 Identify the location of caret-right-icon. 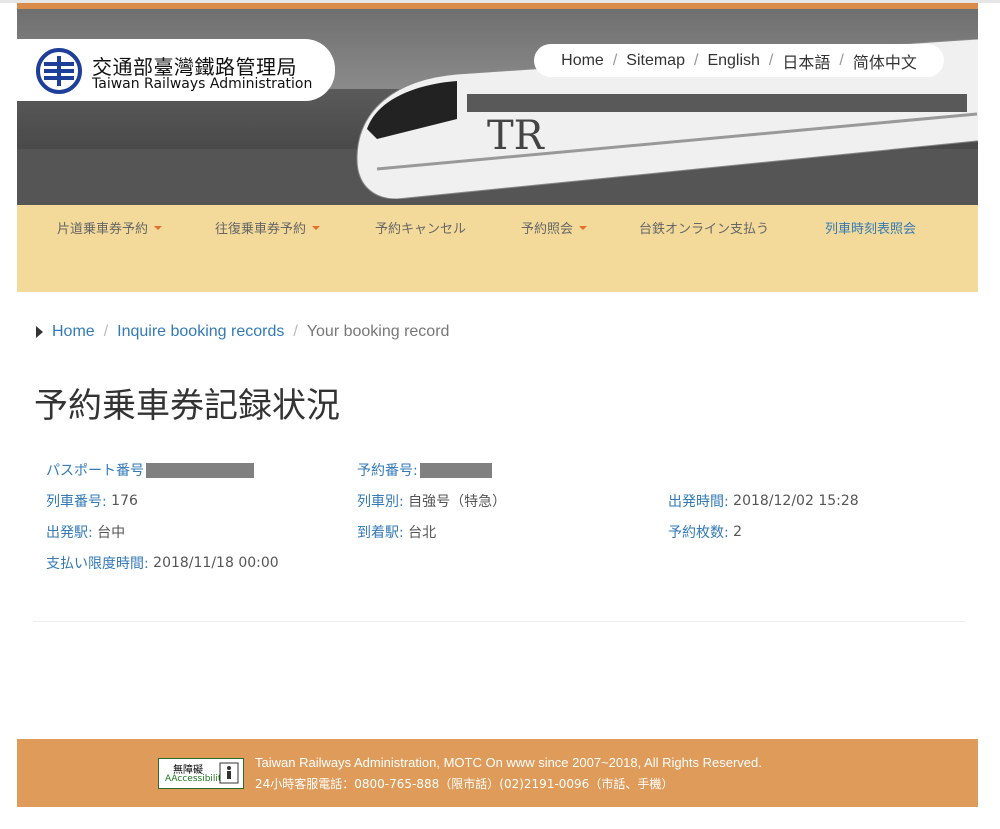
(39, 332).